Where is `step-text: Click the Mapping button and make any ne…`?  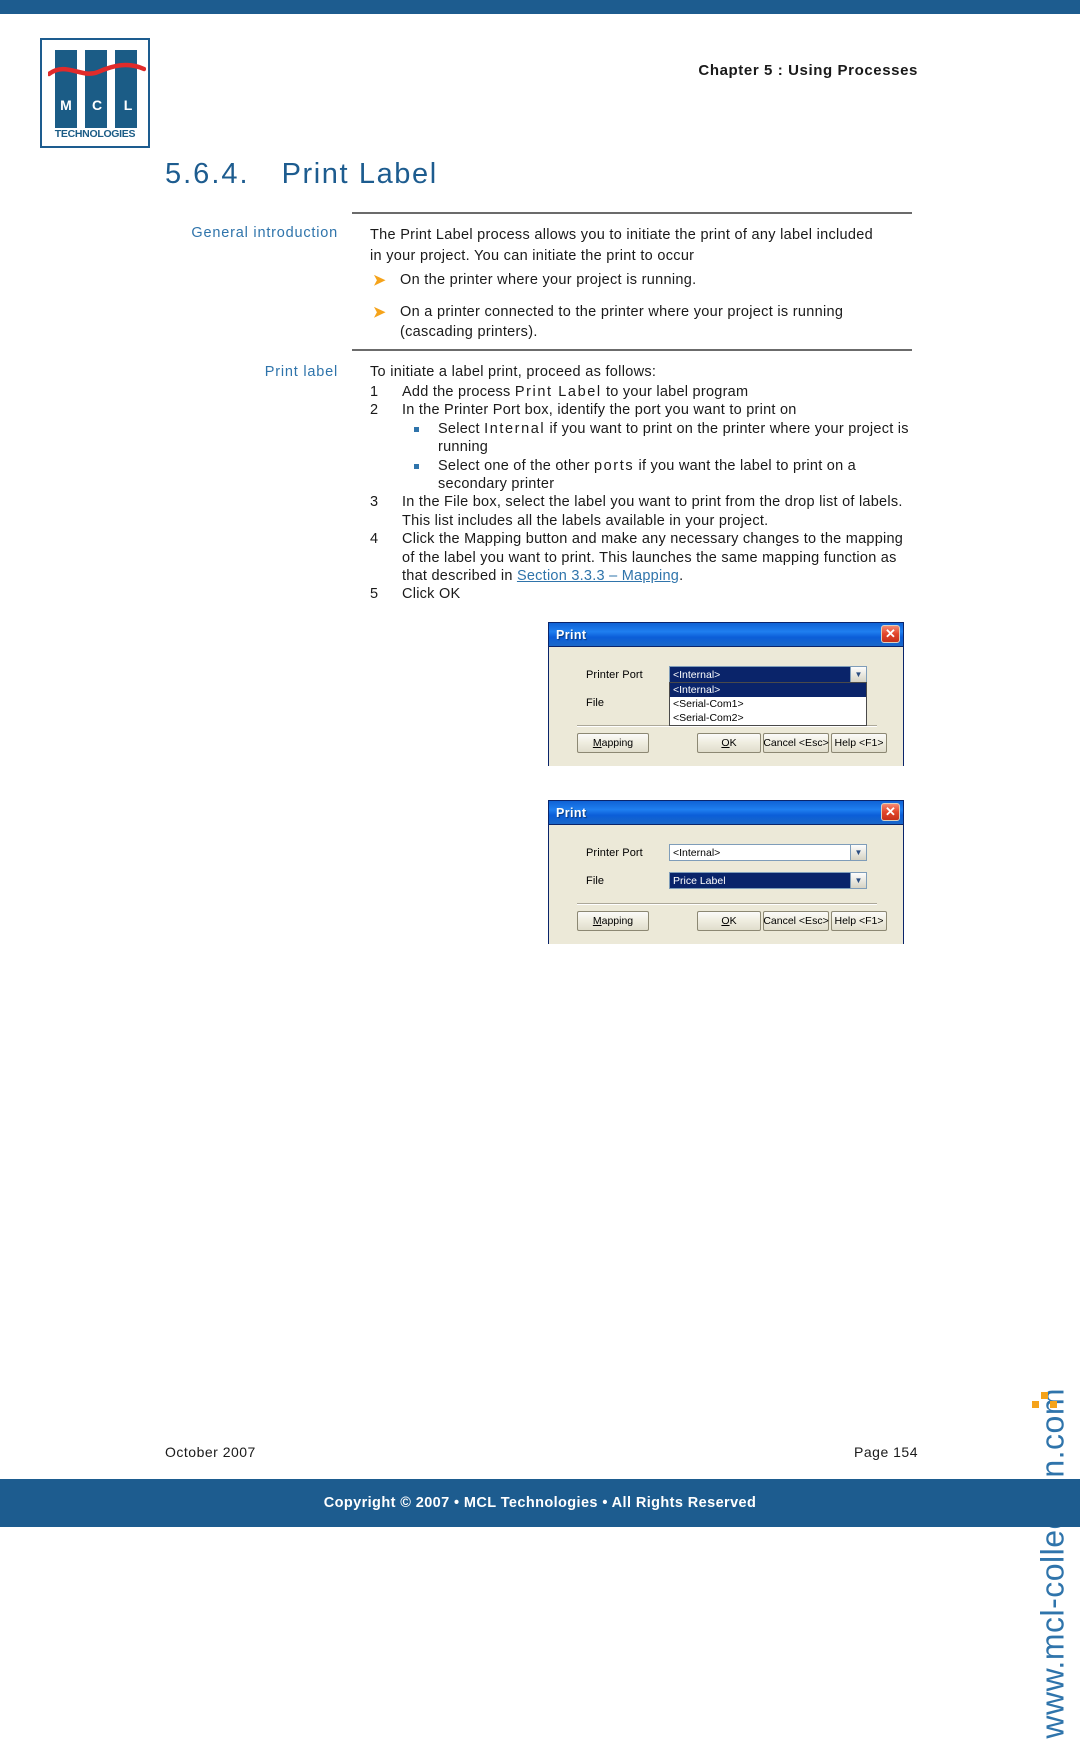
step-text: Click the Mapping button and make any ne… is located at coordinates (653, 558).